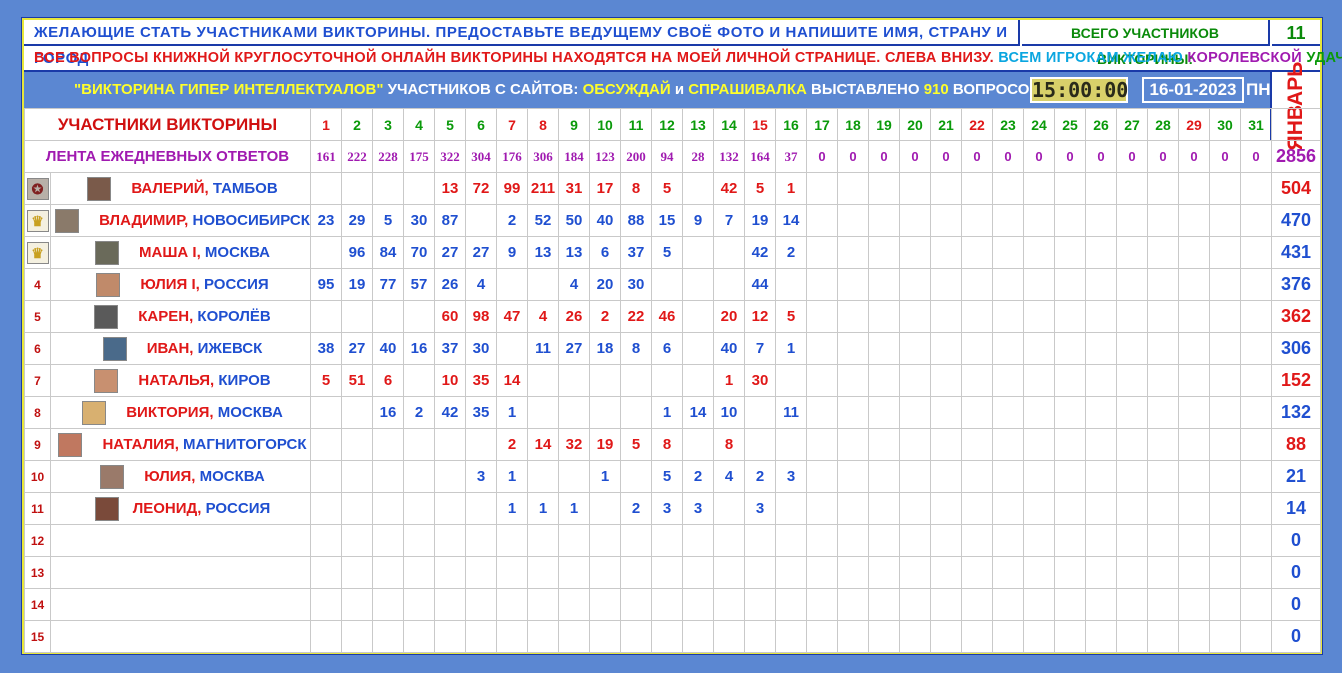  Describe the element at coordinates (791, 156) in the screenshot. I see `daily-feed-value: 37` at that location.